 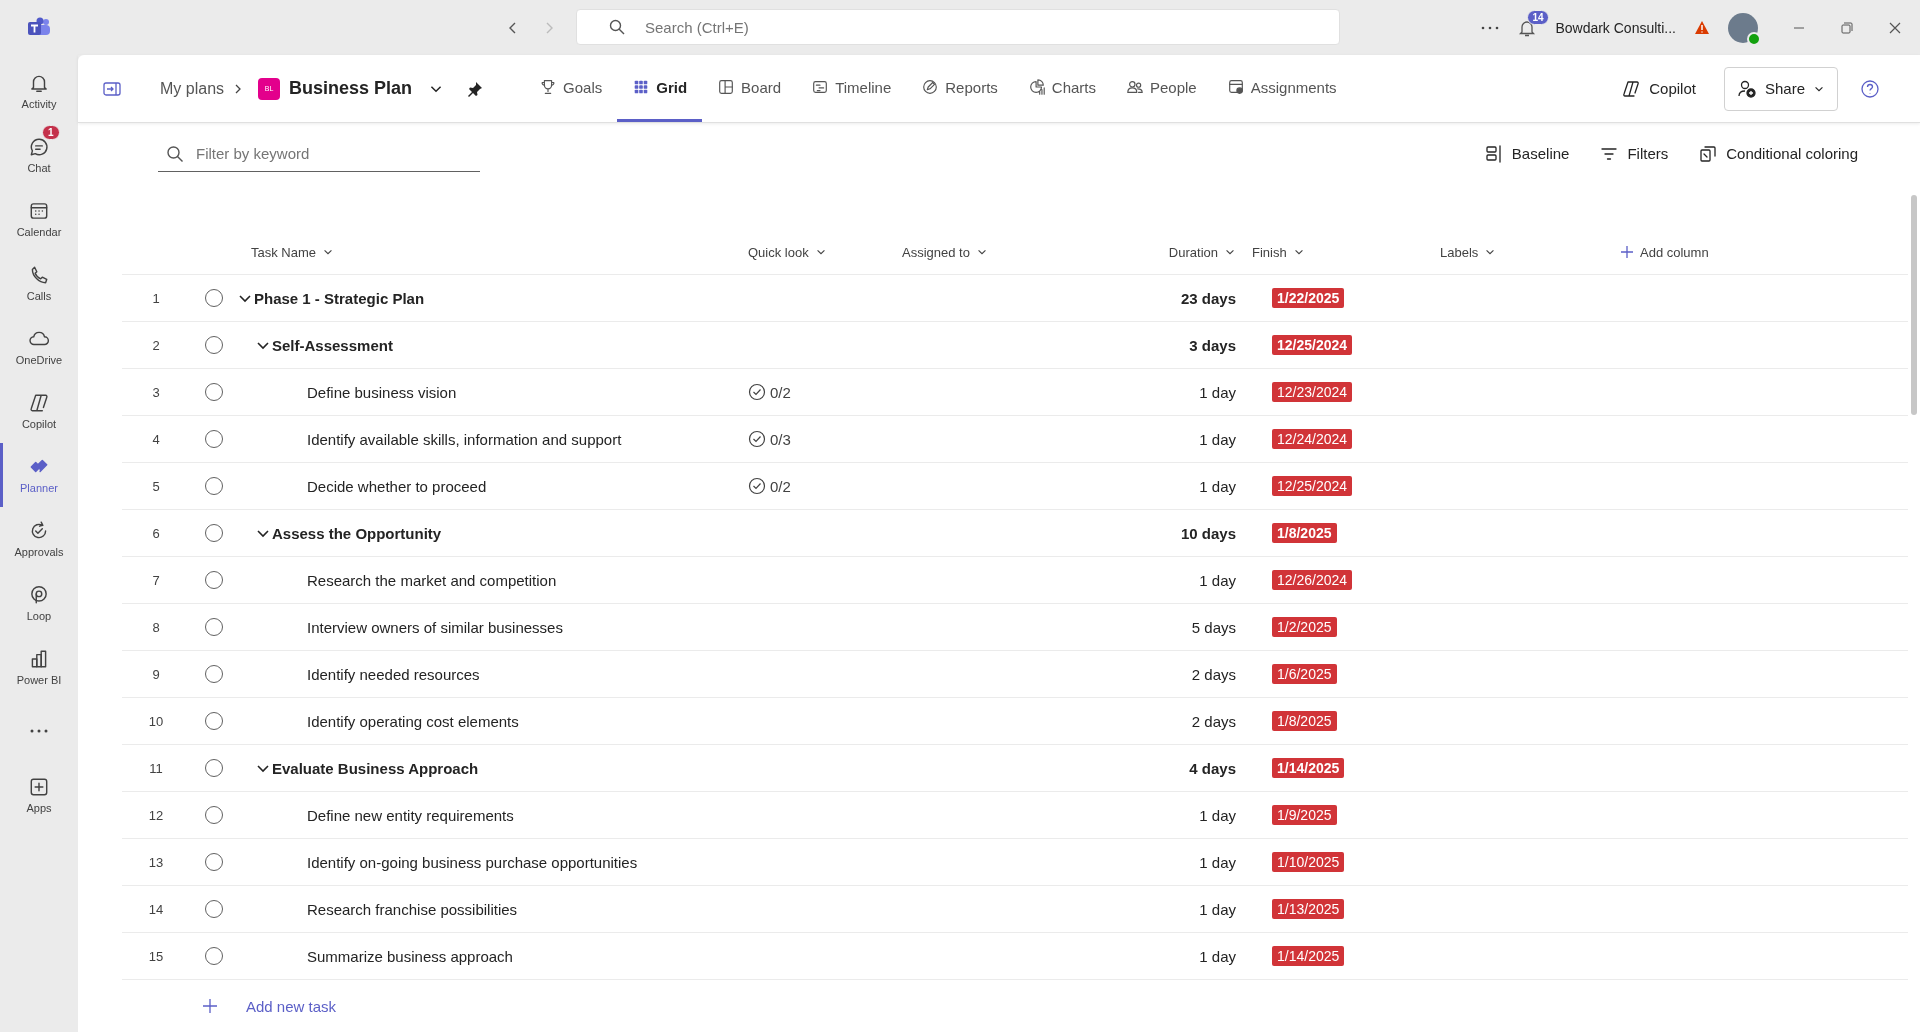 What do you see at coordinates (410, 956) in the screenshot?
I see `task-name: Summarize business approach` at bounding box center [410, 956].